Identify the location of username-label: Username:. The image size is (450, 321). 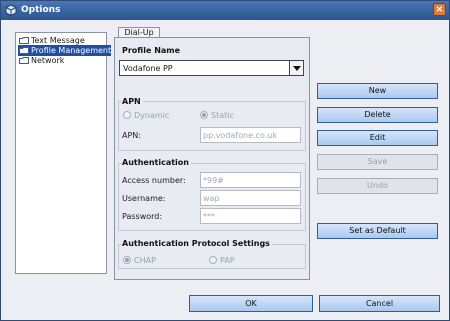
(144, 198).